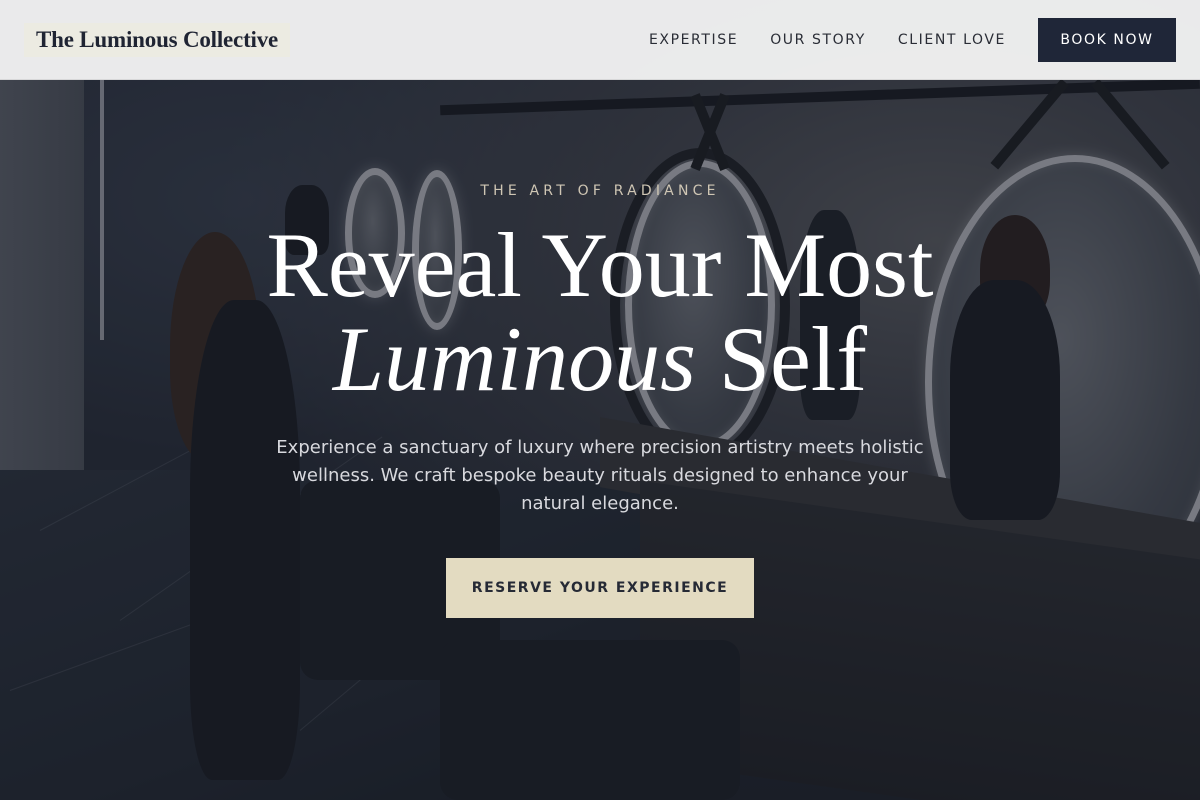 The image size is (1200, 800). I want to click on headline-line-1: Reveal Your Most, so click(600, 265).